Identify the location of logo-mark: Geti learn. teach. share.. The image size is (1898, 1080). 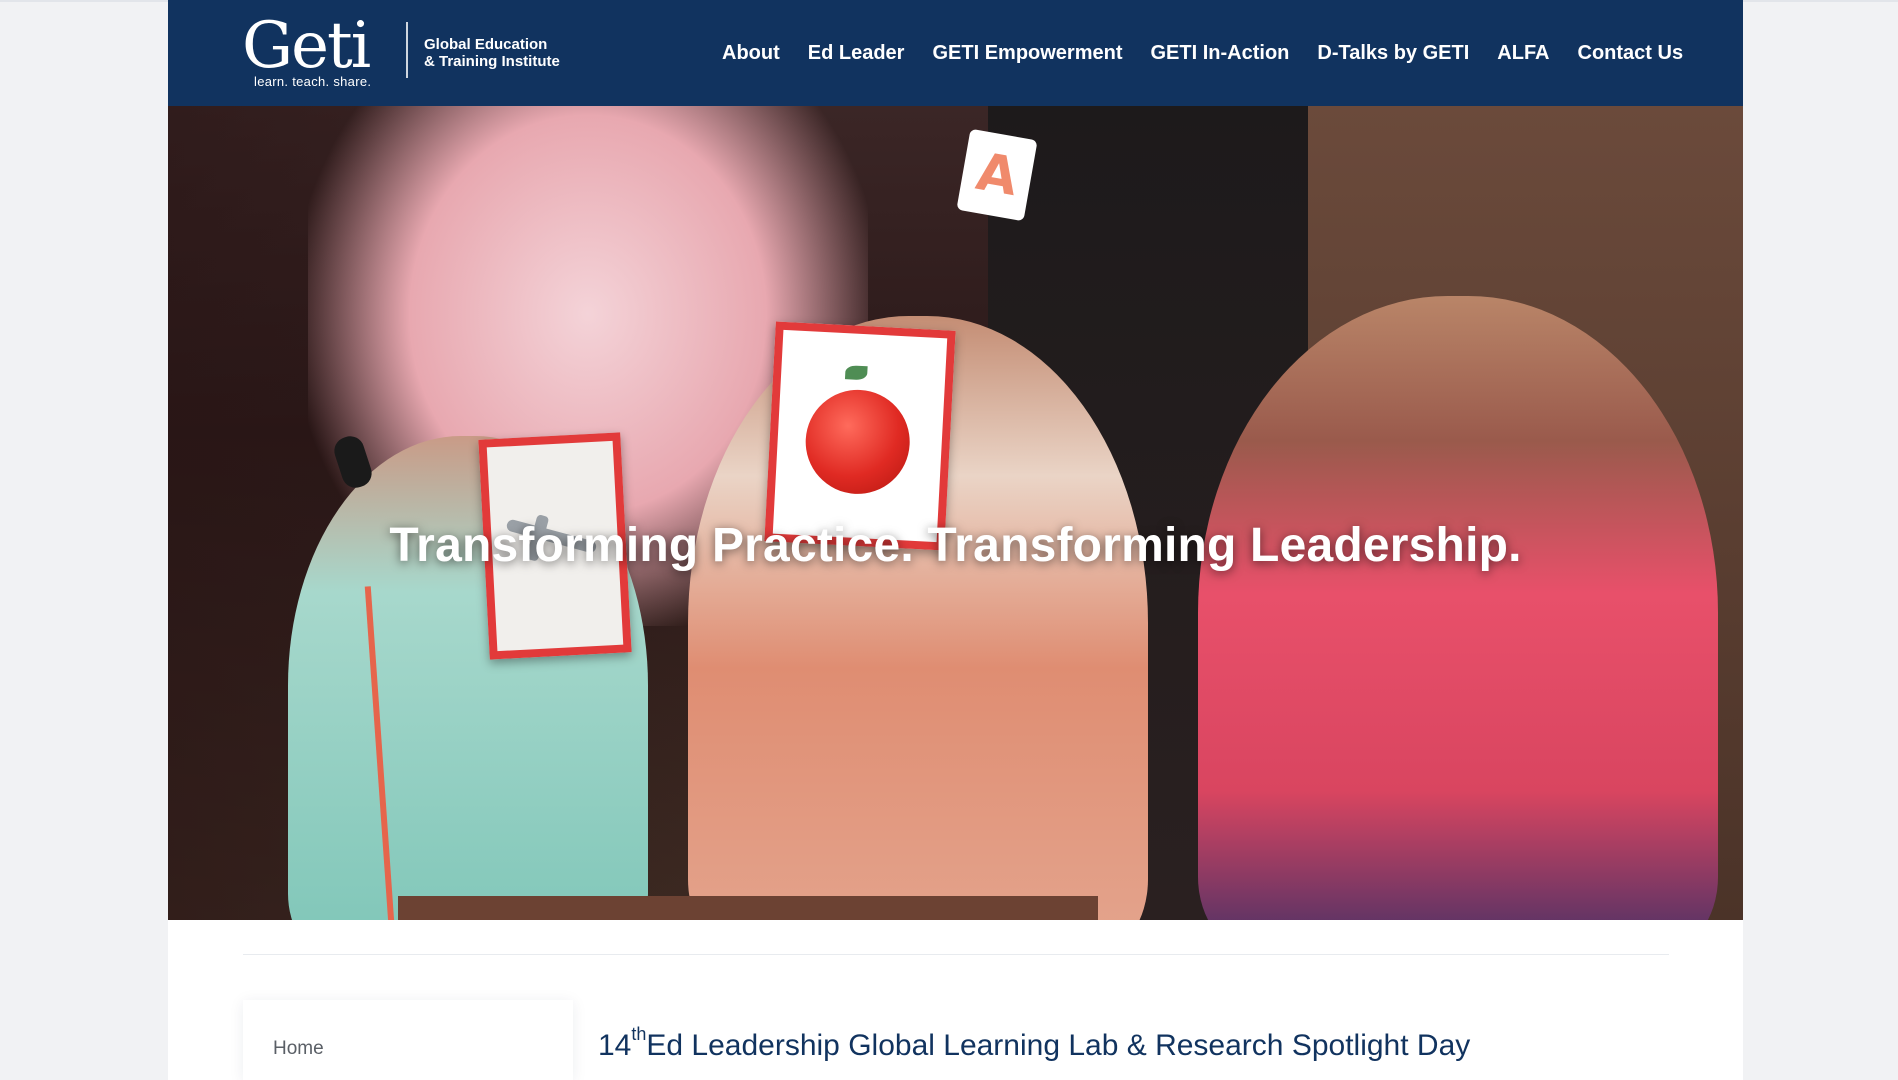
(317, 54).